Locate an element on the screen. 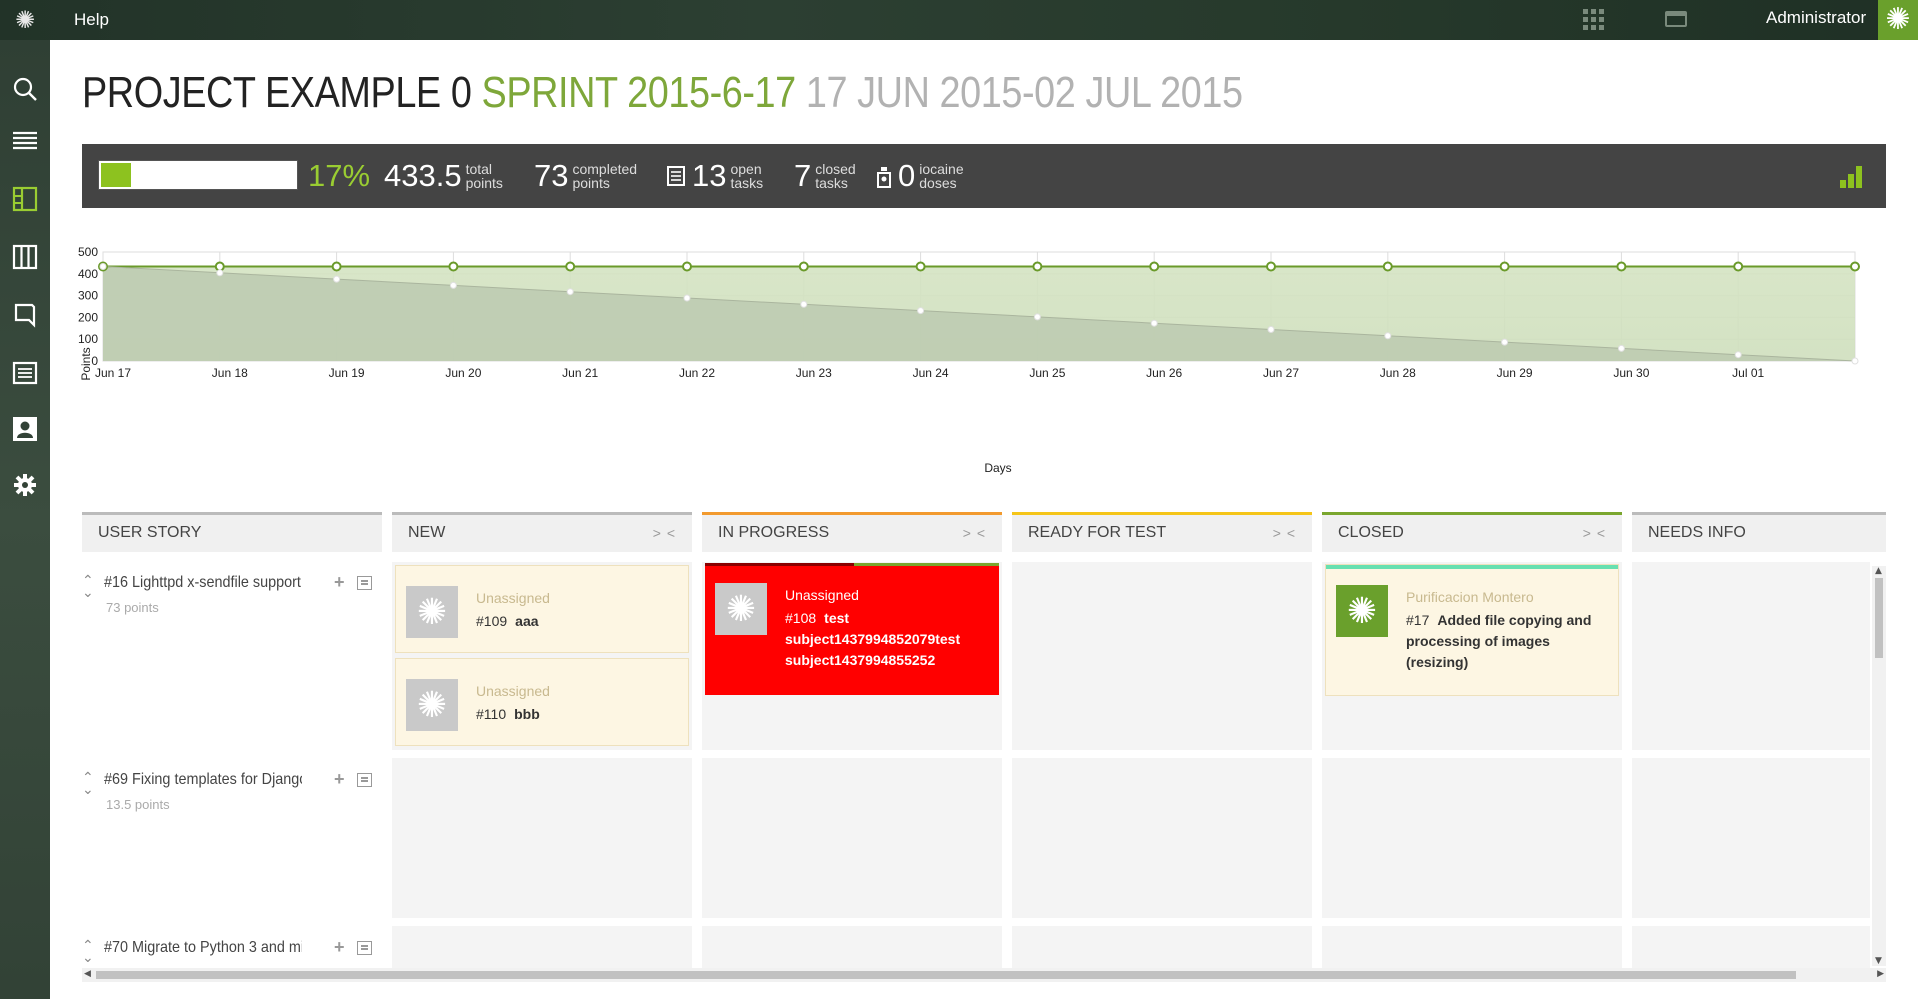 Image resolution: width=1918 pixels, height=999 pixels. fold-column-new-icon: > < is located at coordinates (664, 533).